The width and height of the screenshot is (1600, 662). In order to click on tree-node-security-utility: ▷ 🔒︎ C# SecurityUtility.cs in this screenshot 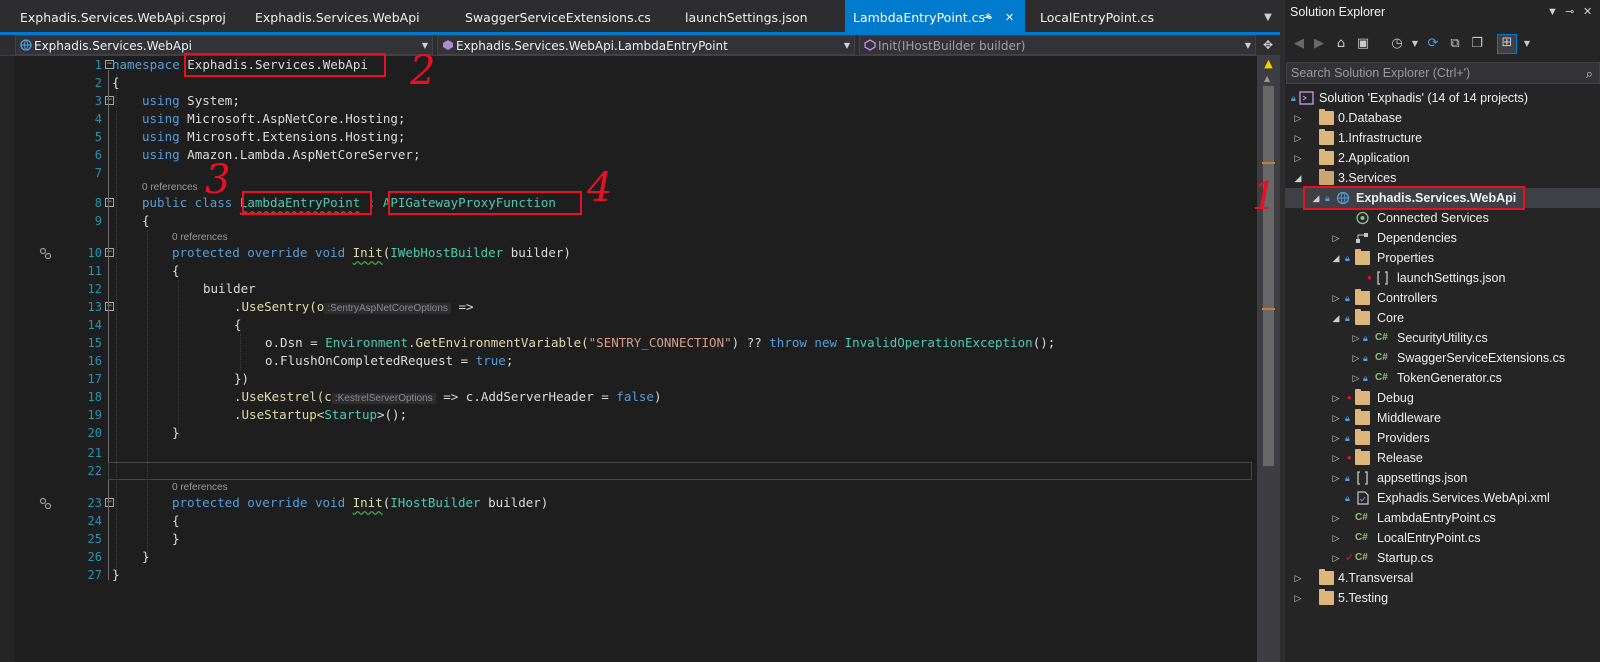, I will do `click(1442, 338)`.